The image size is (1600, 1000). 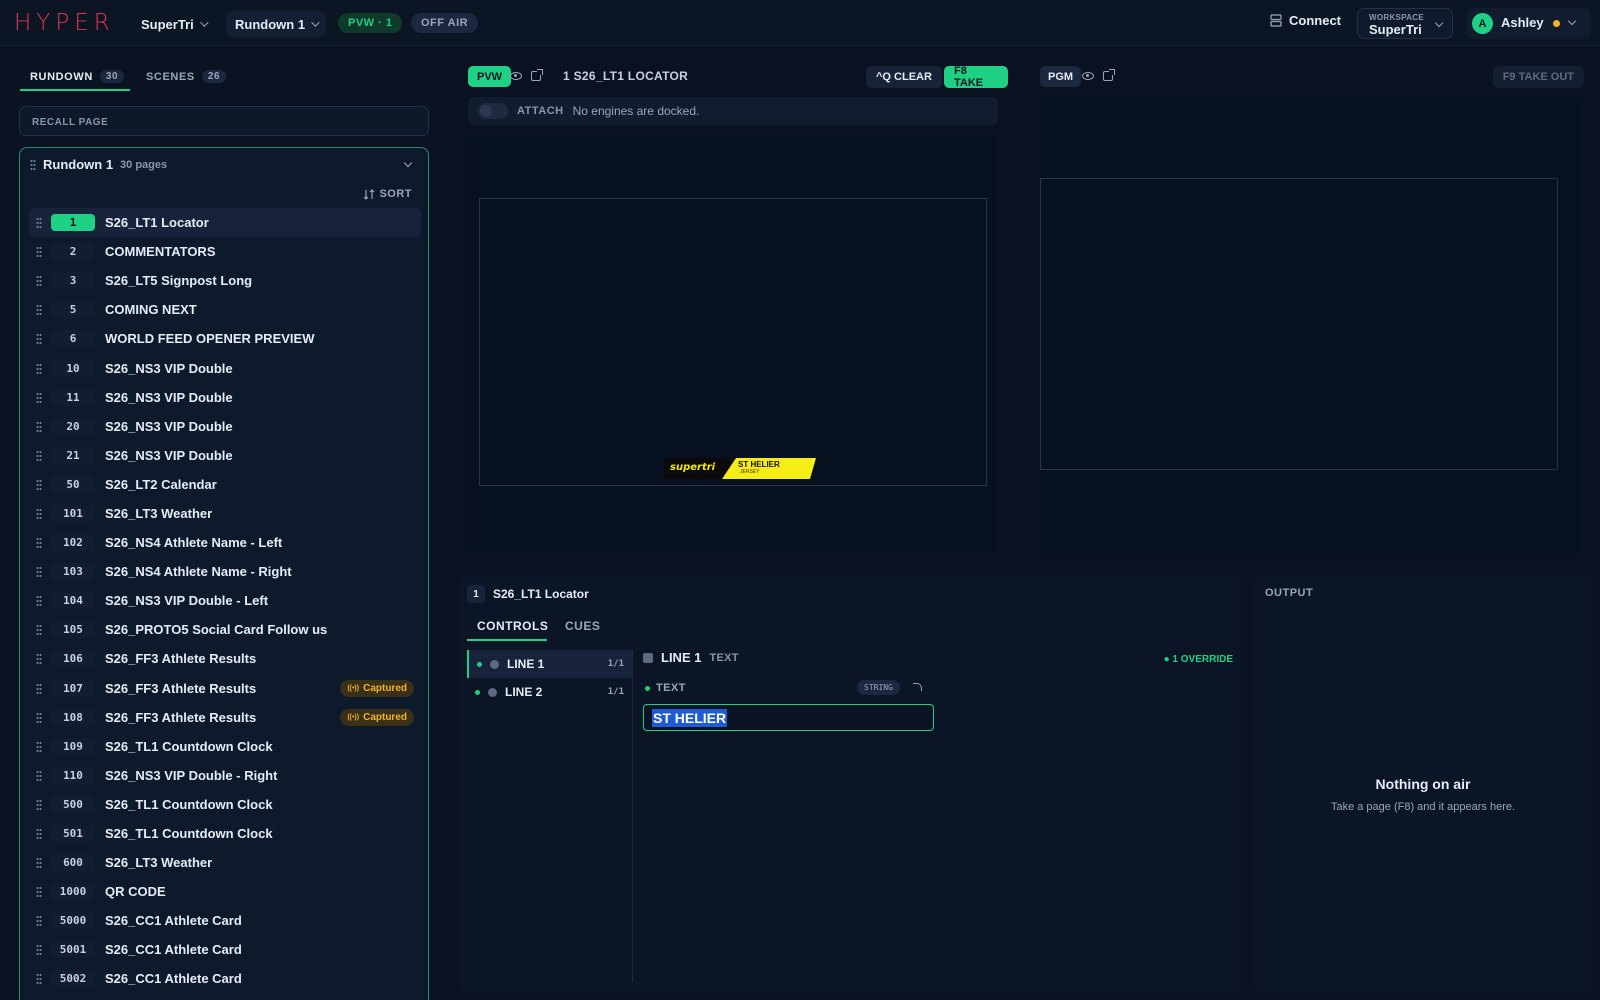 I want to click on attach-toggle, so click(x=493, y=111).